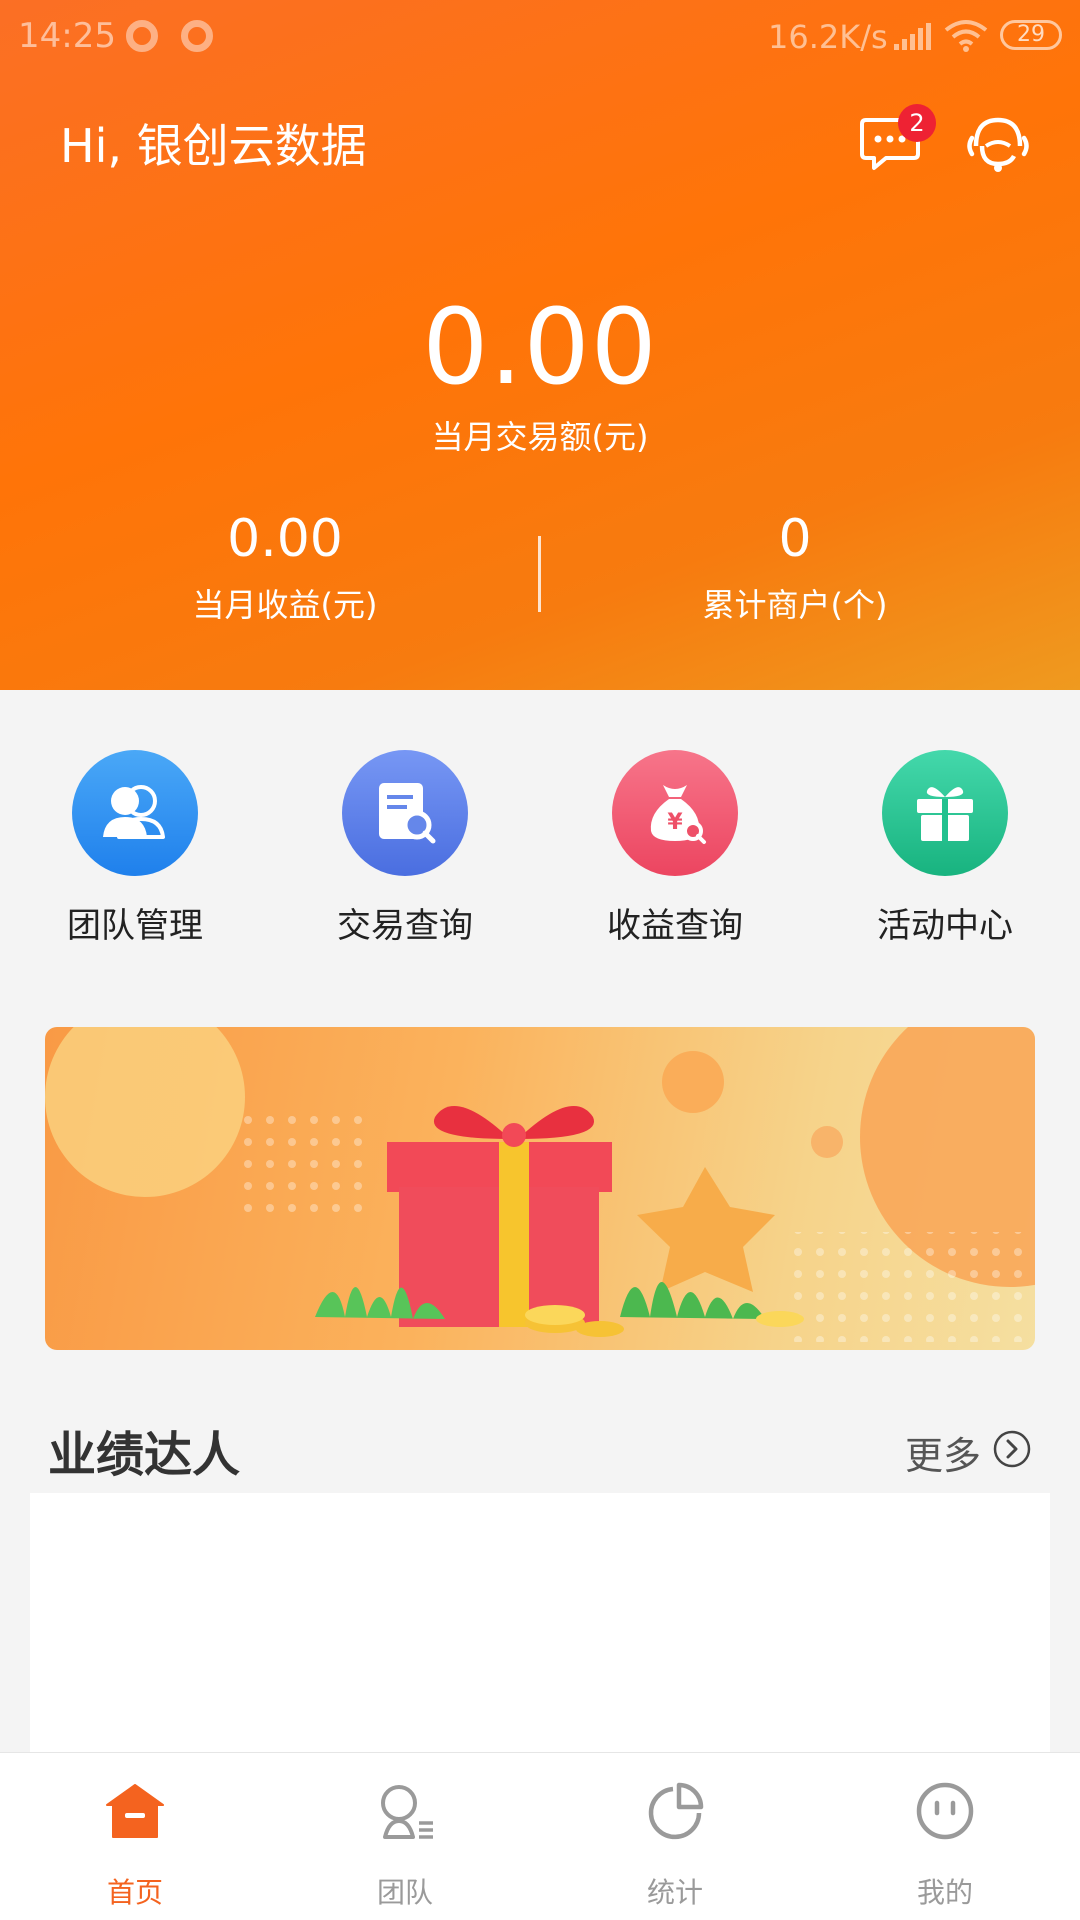 This screenshot has width=1080, height=1920. I want to click on transaction-search-icon, so click(405, 813).